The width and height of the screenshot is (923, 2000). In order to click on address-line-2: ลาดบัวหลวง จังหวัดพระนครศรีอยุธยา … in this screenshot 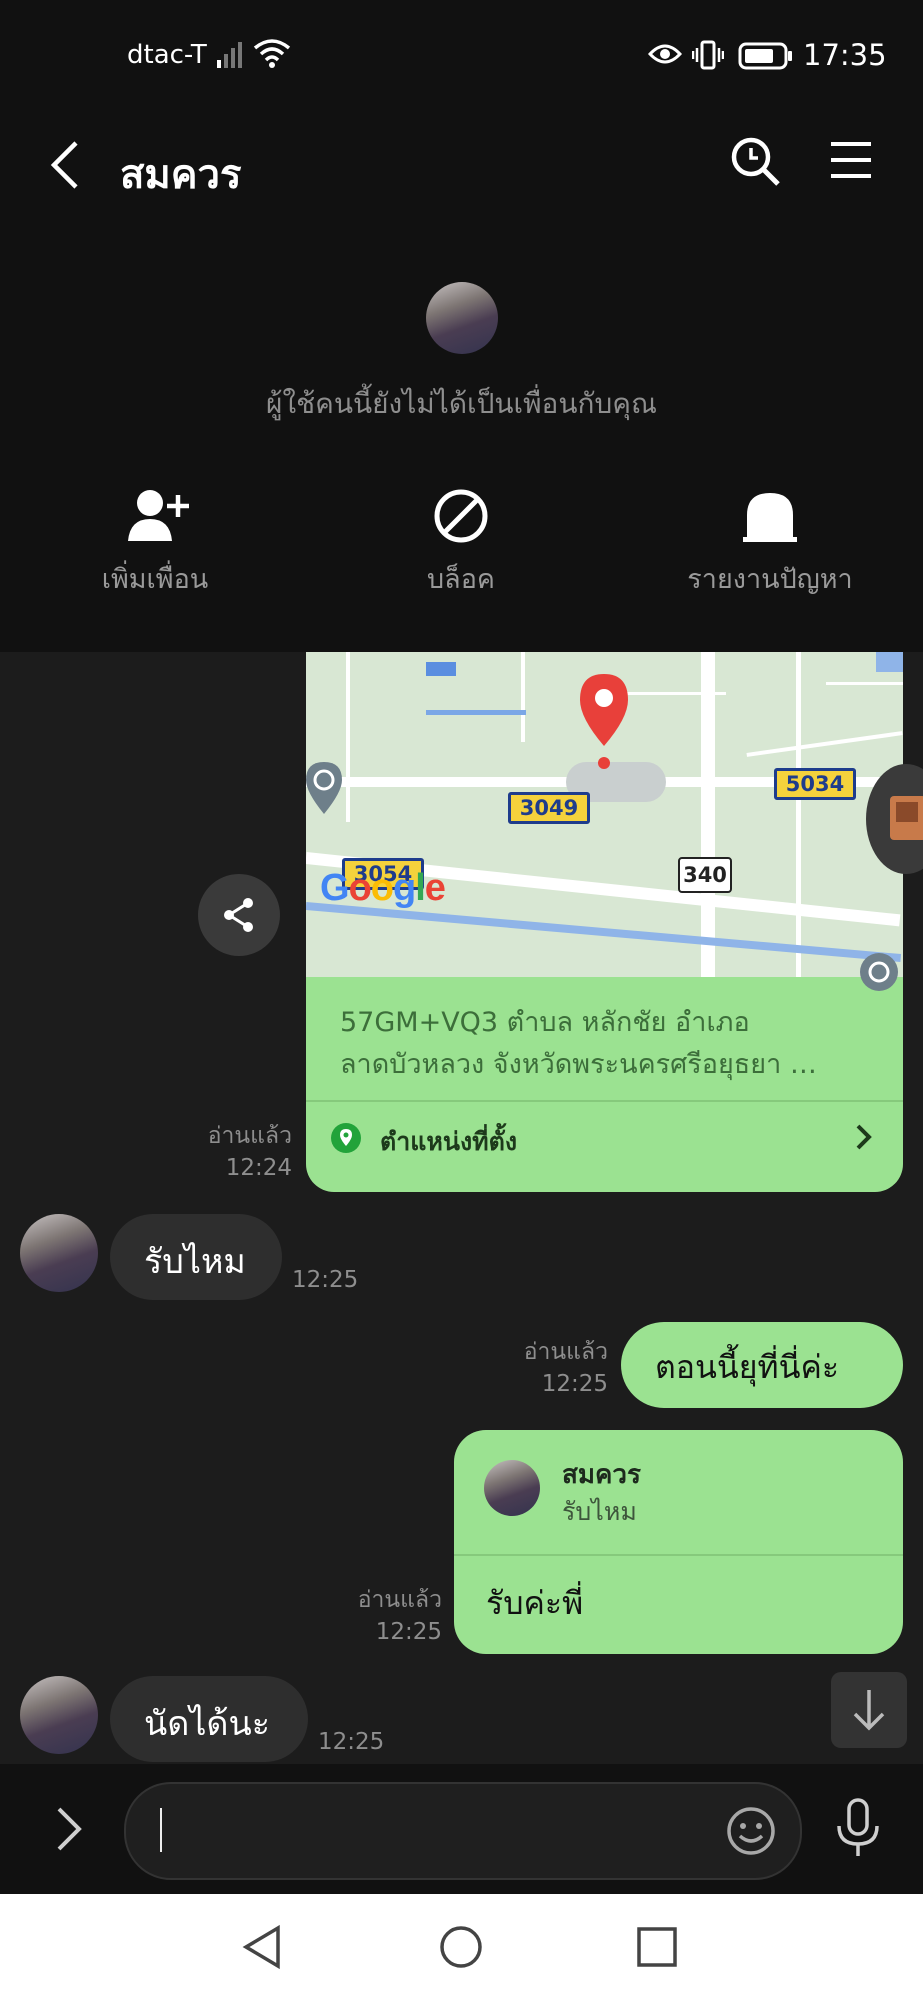, I will do `click(578, 1064)`.